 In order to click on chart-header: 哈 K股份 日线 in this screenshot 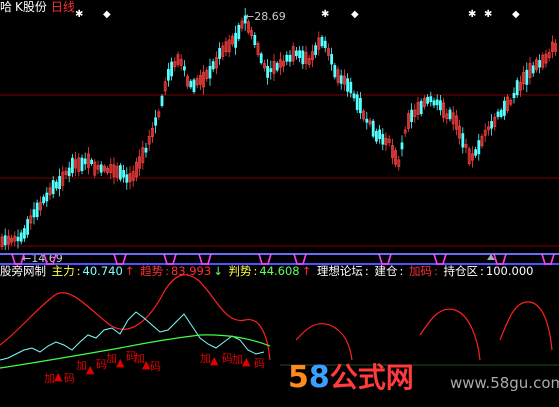, I will do `click(37, 7)`.